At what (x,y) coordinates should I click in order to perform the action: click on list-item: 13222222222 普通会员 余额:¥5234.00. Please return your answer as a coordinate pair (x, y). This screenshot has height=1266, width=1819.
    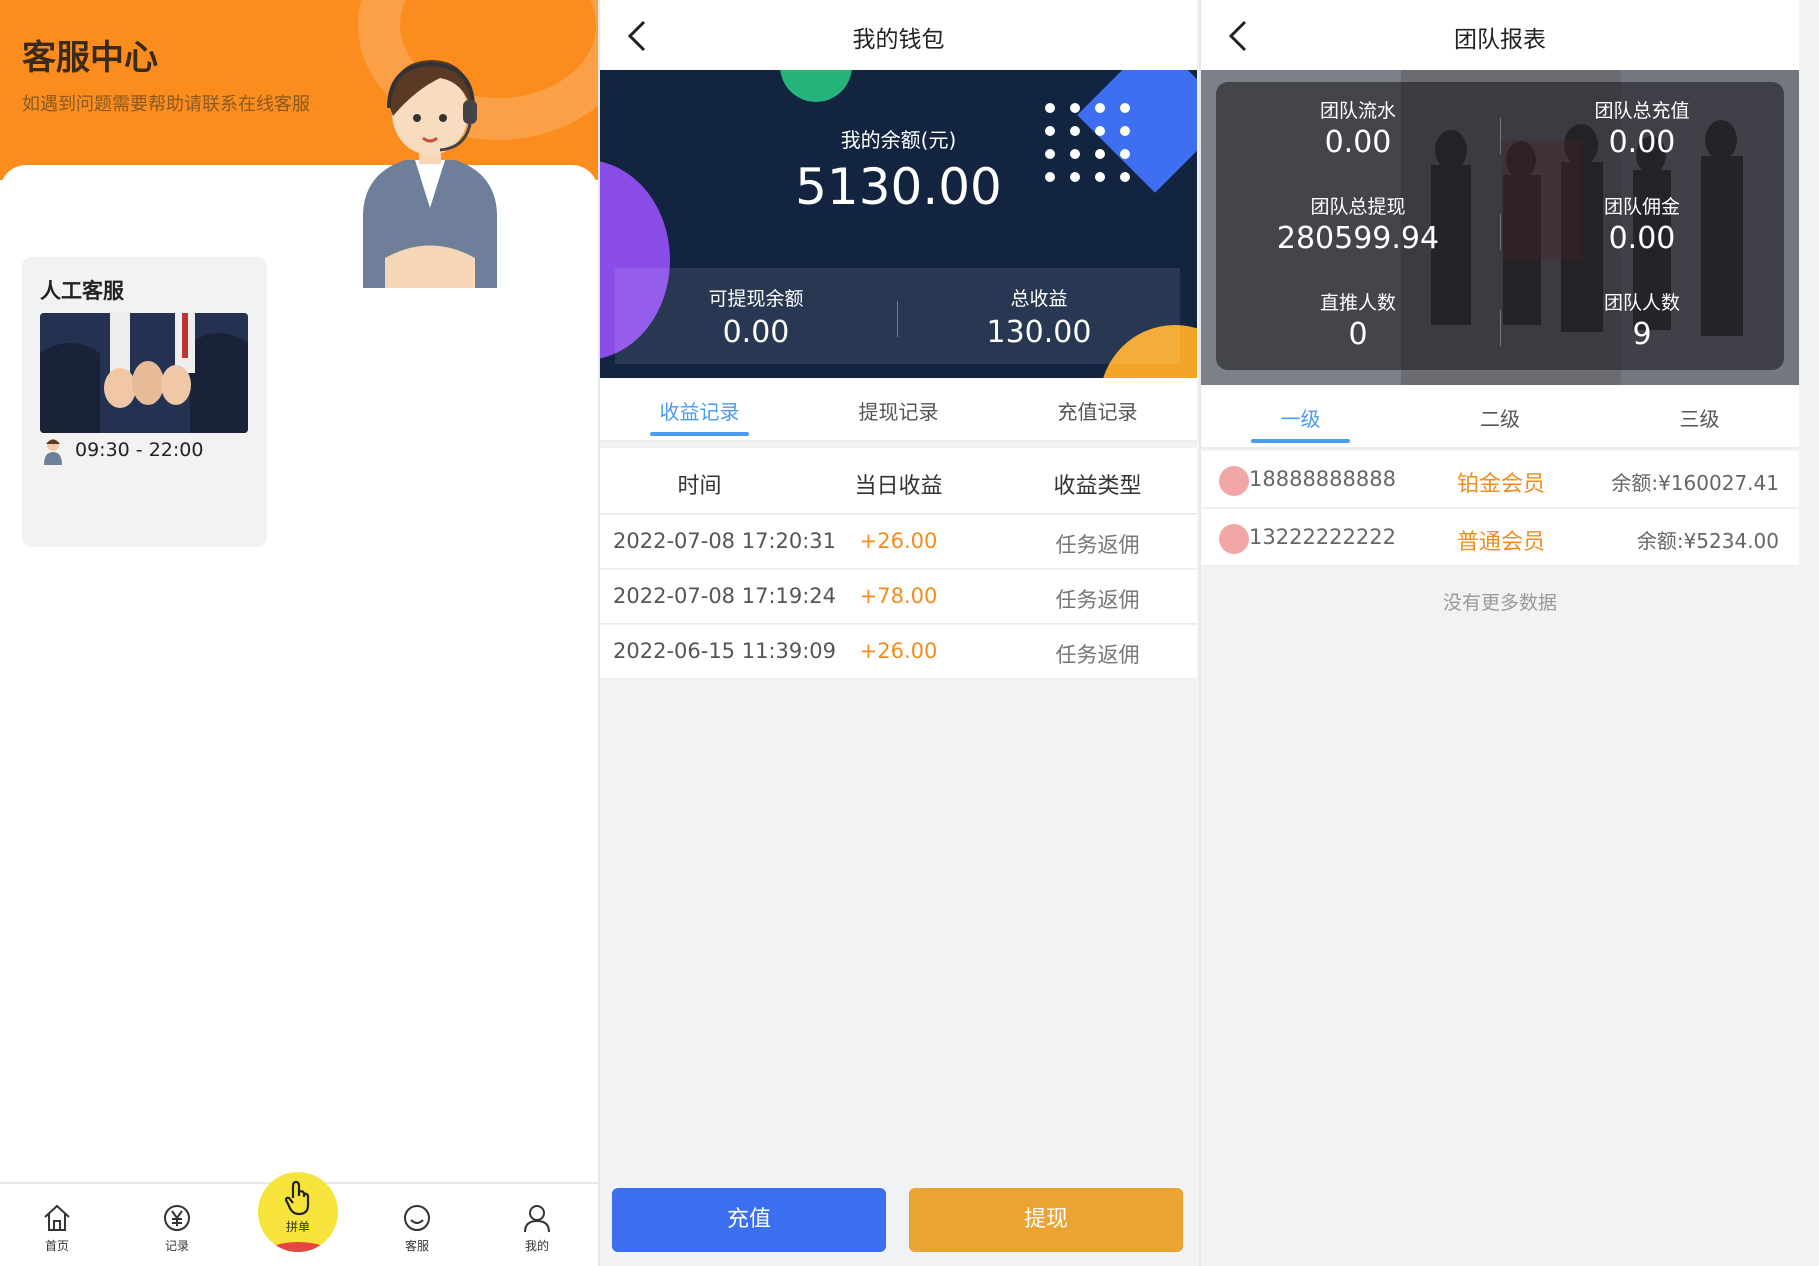
    Looking at the image, I should click on (1500, 537).